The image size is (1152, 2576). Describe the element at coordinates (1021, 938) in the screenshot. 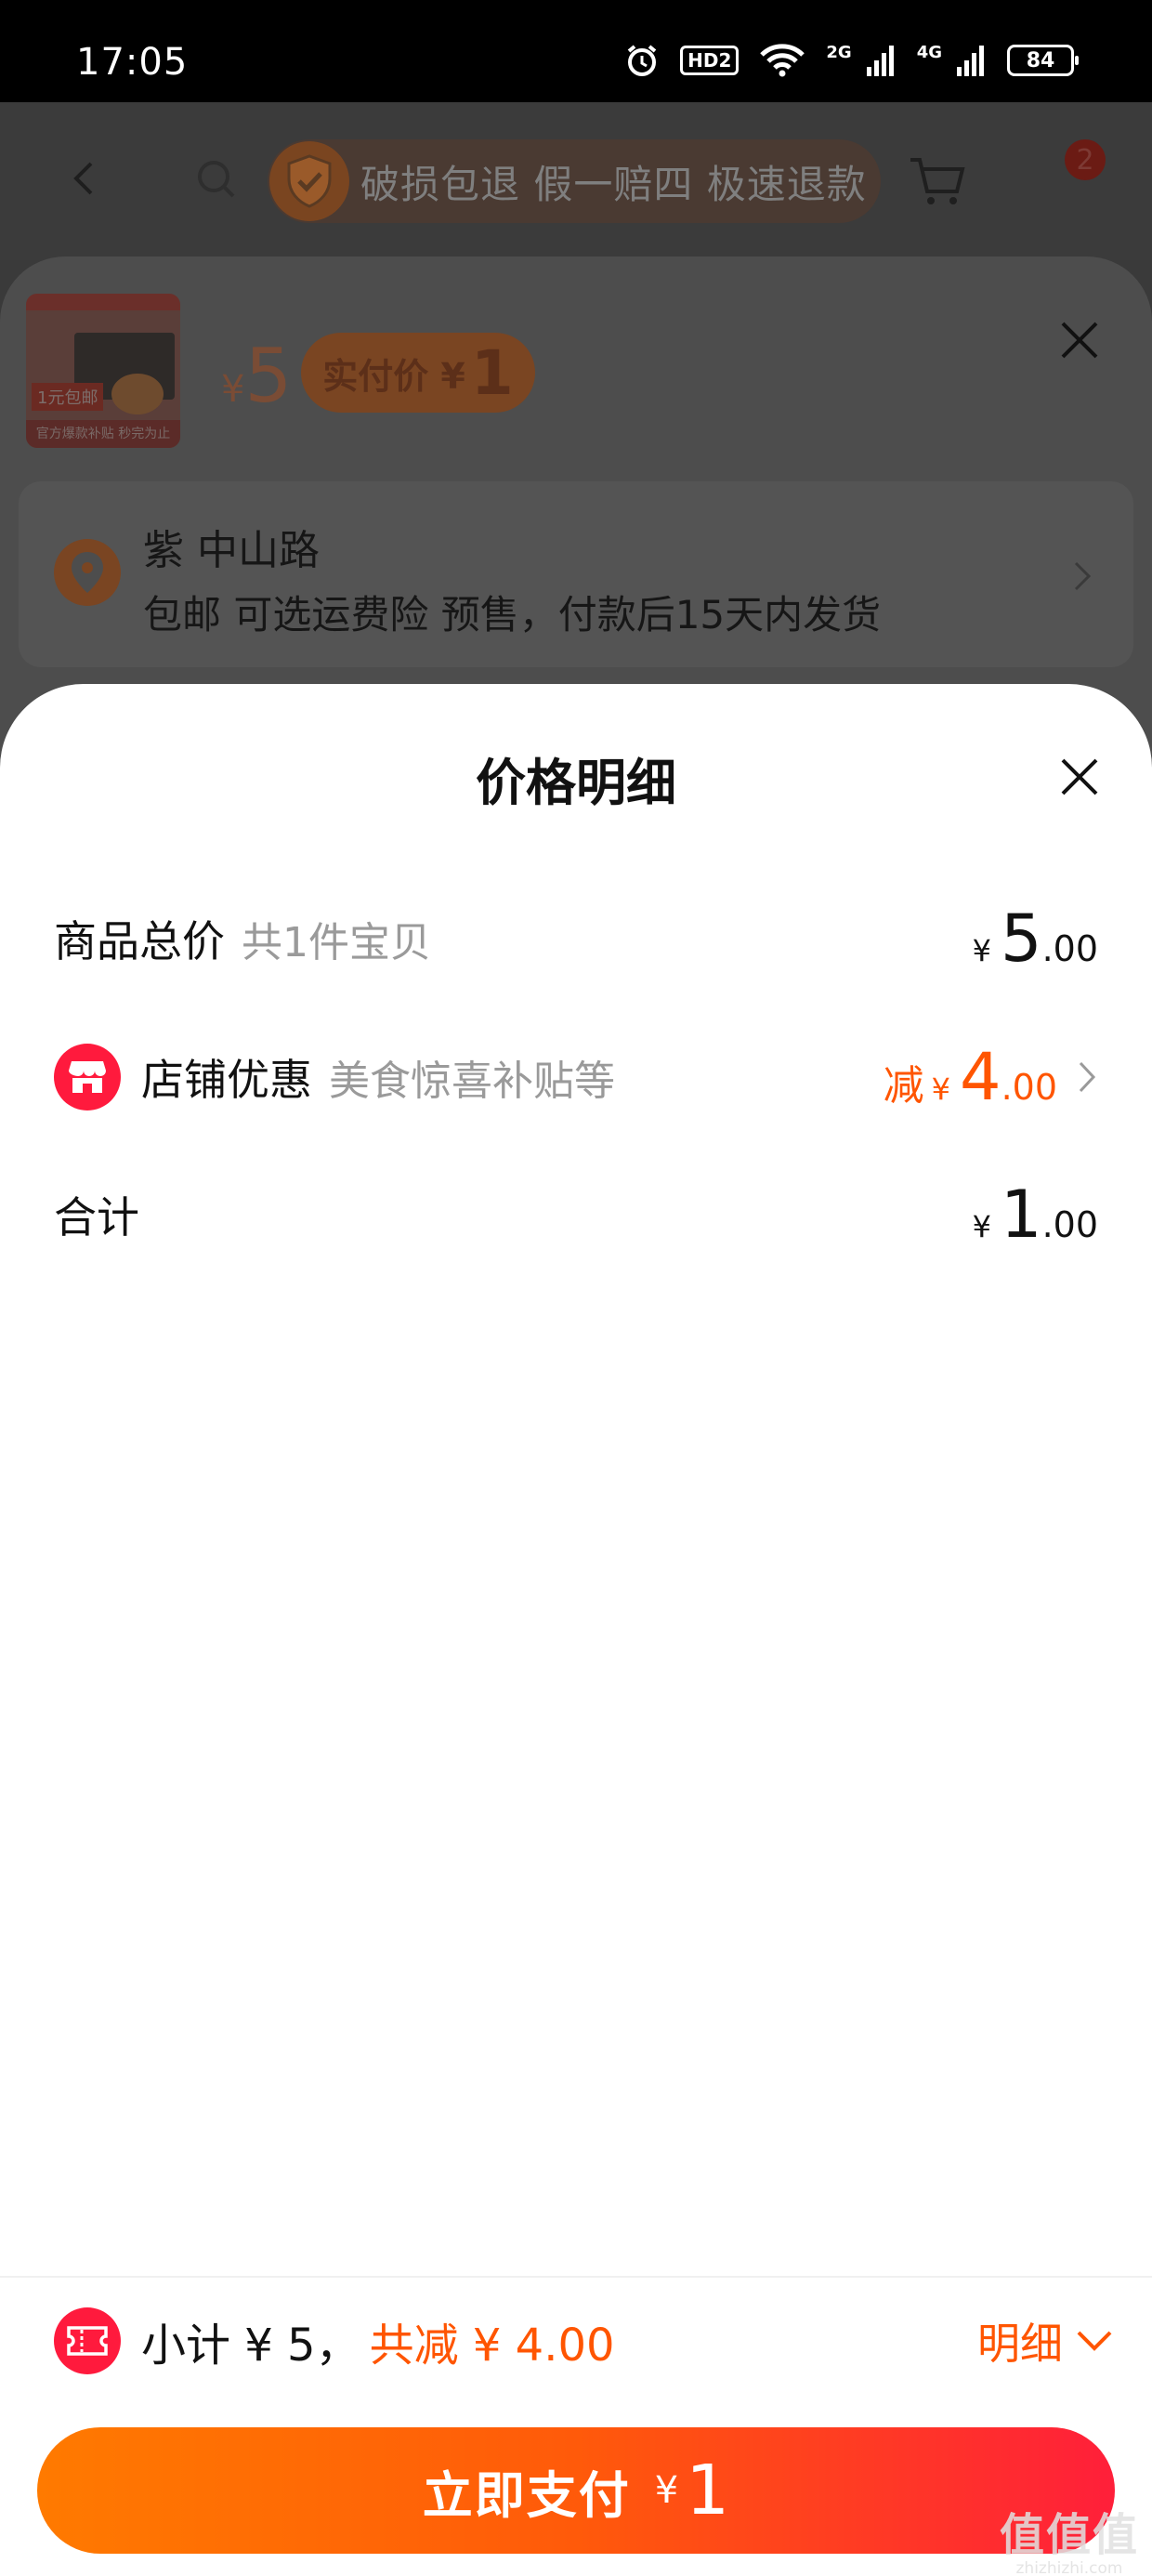

I see `goods-total-int: 5` at that location.